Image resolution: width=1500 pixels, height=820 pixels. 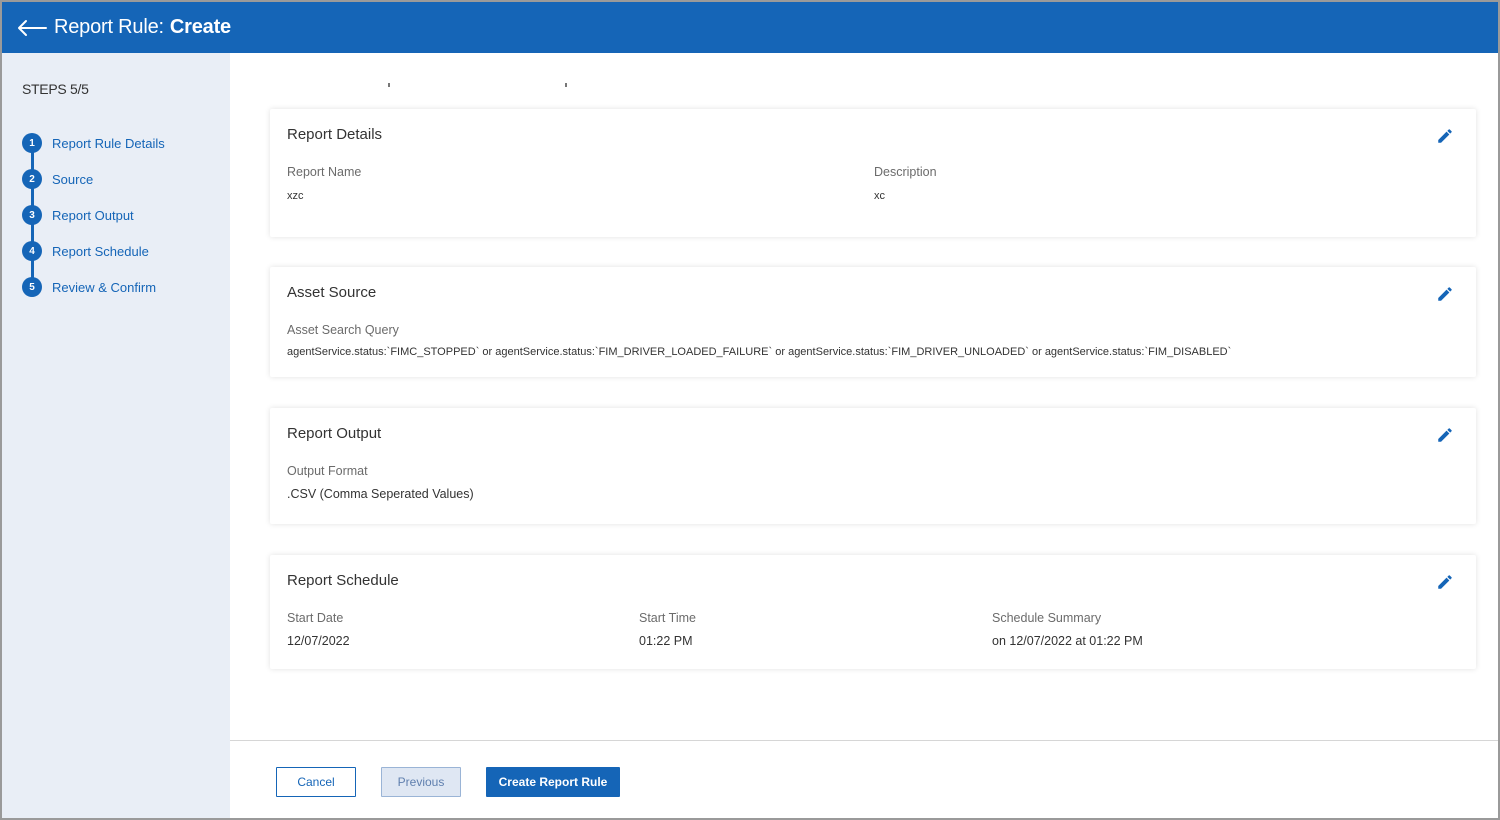 I want to click on field-label: Description, so click(x=905, y=172).